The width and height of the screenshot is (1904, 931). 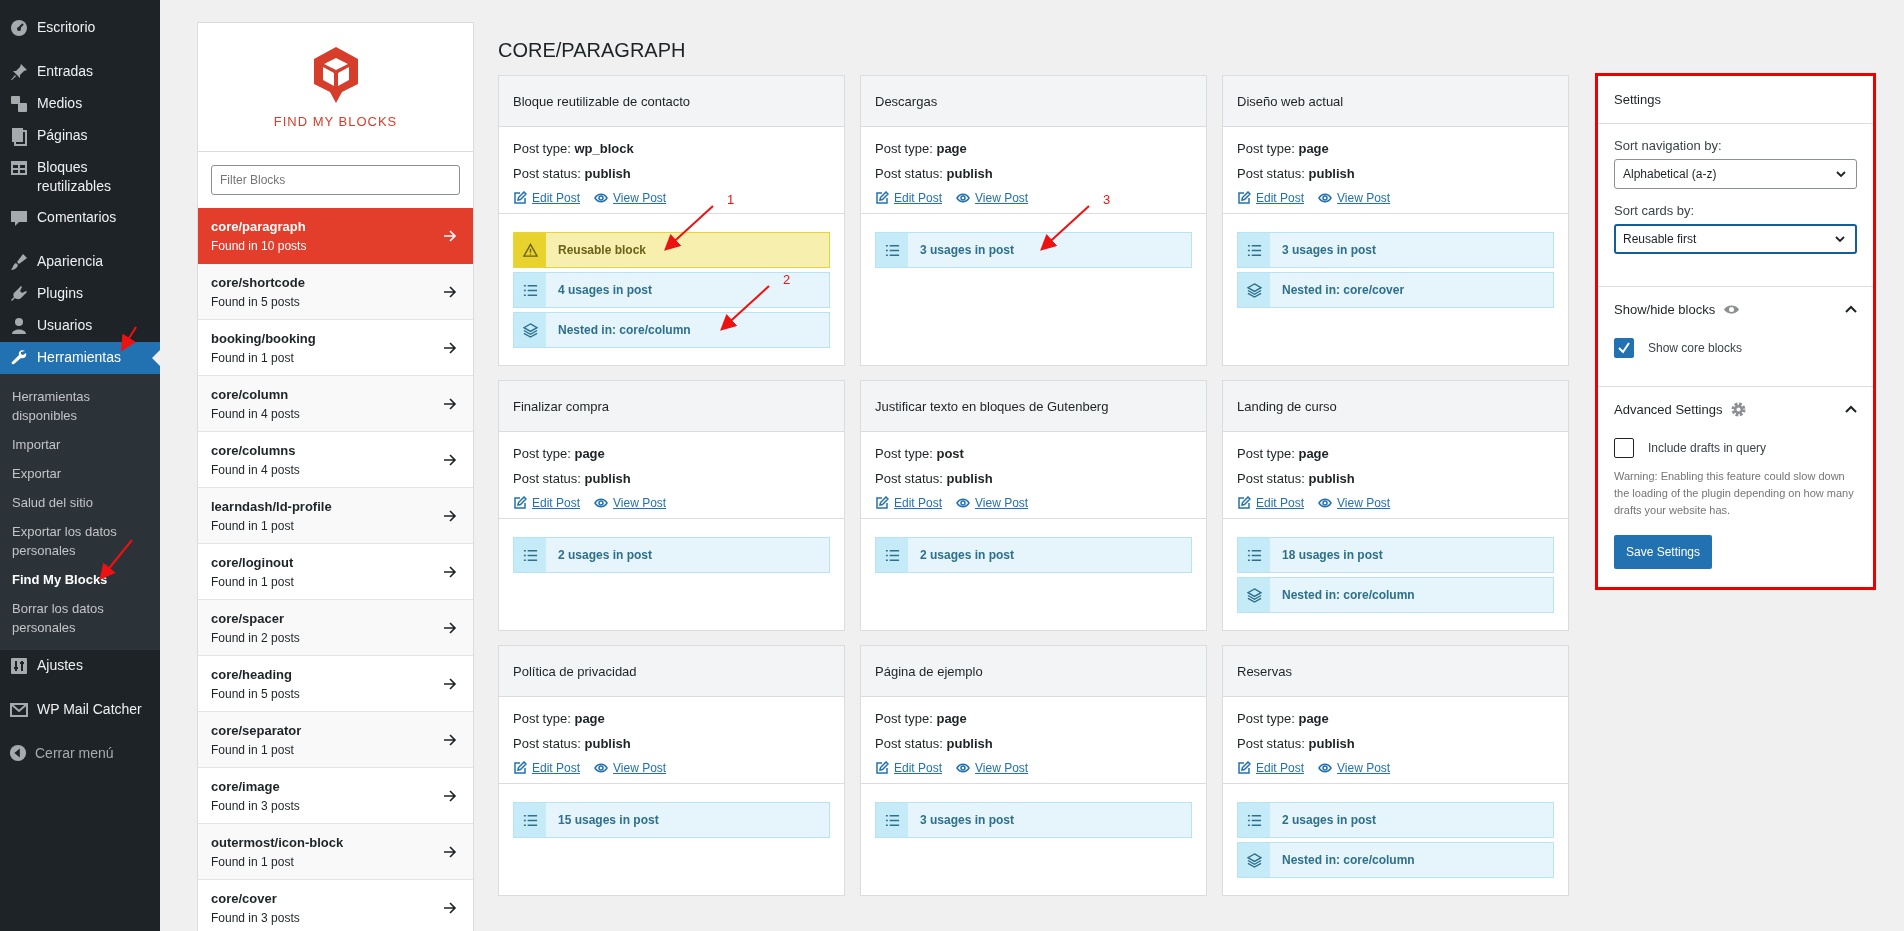 What do you see at coordinates (1841, 174) in the screenshot?
I see `chevron-down-icon` at bounding box center [1841, 174].